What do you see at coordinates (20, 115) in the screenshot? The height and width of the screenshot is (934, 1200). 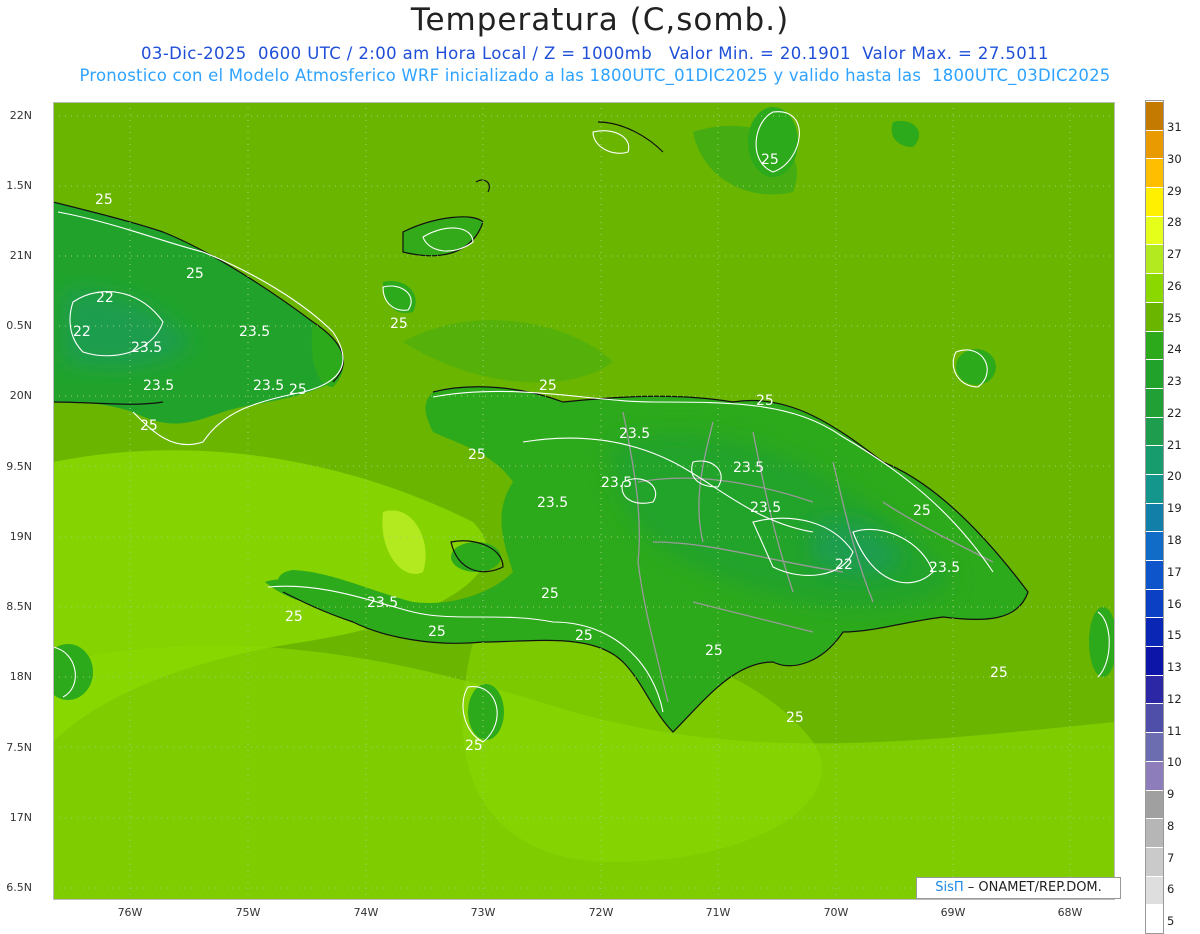 I see `lat-label: 22N` at bounding box center [20, 115].